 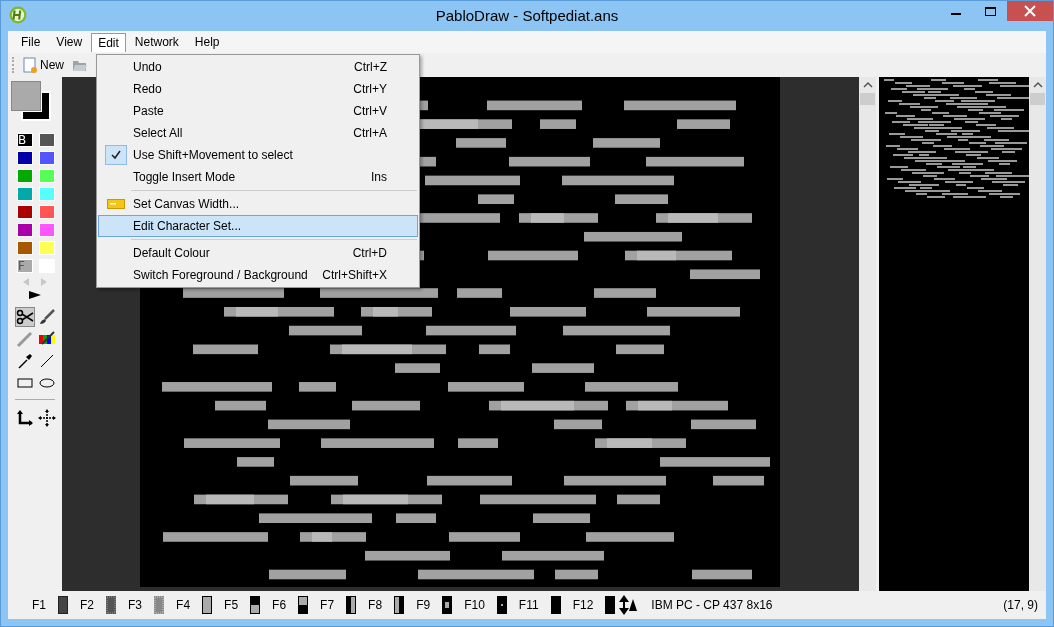 I want to click on brush-tool-icon, so click(x=47, y=317).